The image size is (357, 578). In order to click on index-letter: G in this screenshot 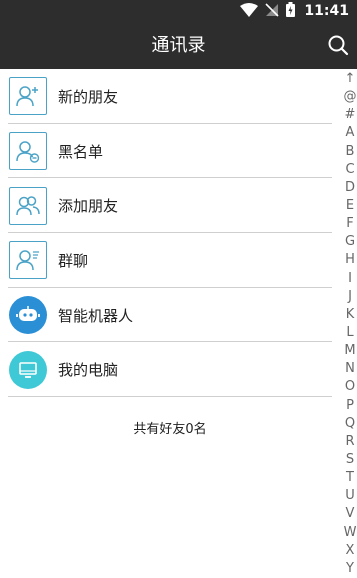, I will do `click(350, 242)`.